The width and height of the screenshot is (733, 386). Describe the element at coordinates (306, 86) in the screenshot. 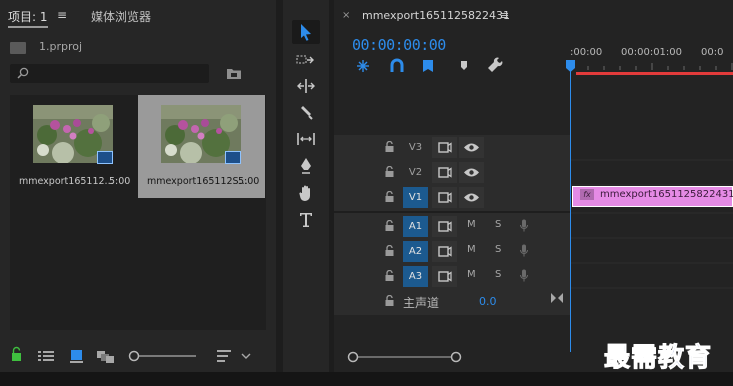

I see `ripple-edit-tool-icon` at that location.